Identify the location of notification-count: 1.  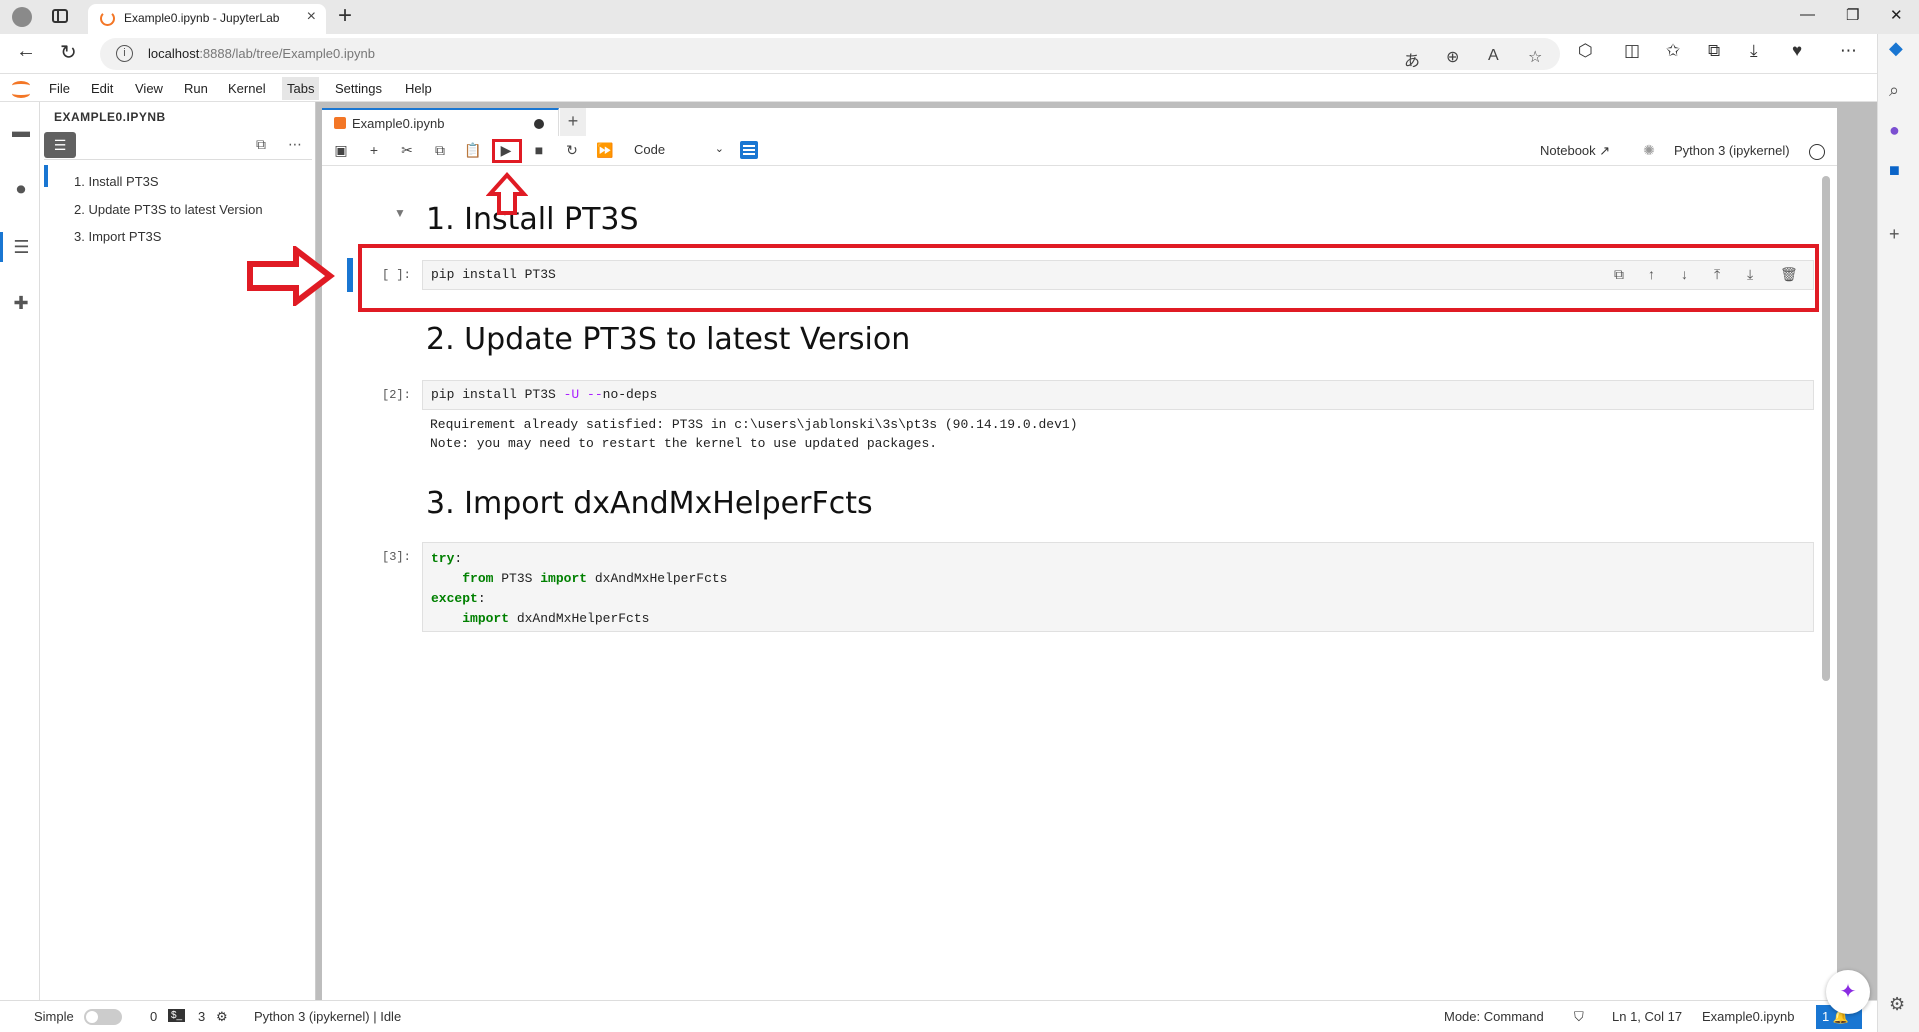
(1826, 1016).